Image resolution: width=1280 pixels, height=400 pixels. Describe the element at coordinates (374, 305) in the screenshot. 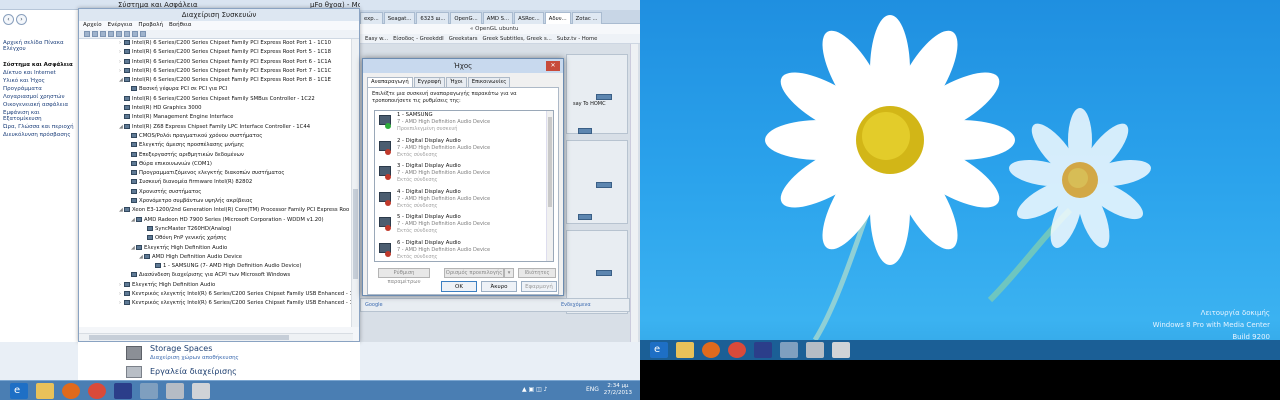

I see `page-link: Google` at that location.